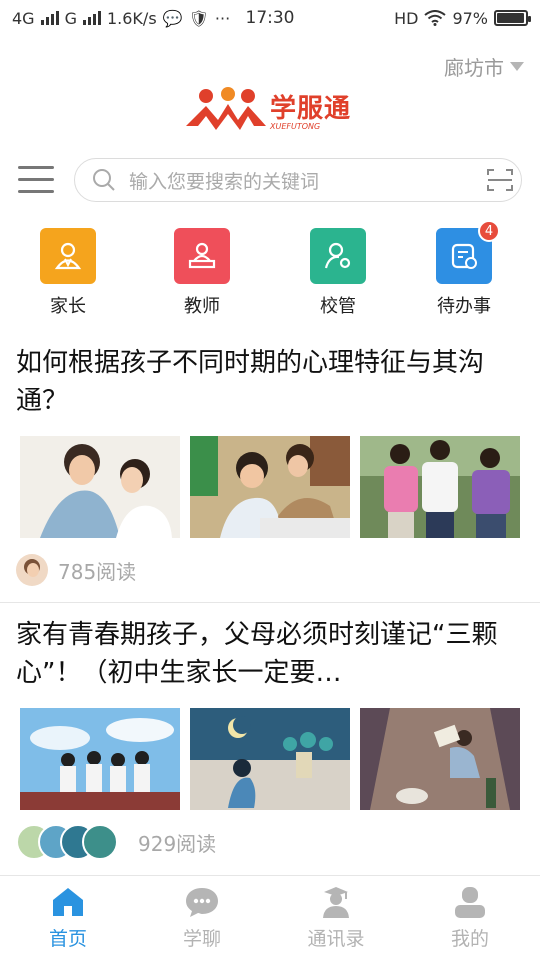 The height and width of the screenshot is (960, 540). Describe the element at coordinates (67, 842) in the screenshot. I see `avatar-group` at that location.